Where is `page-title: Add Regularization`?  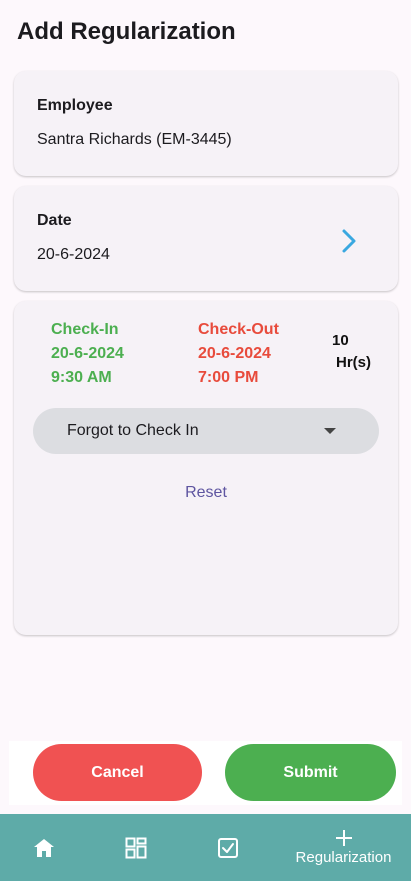
page-title: Add Regularization is located at coordinates (126, 31).